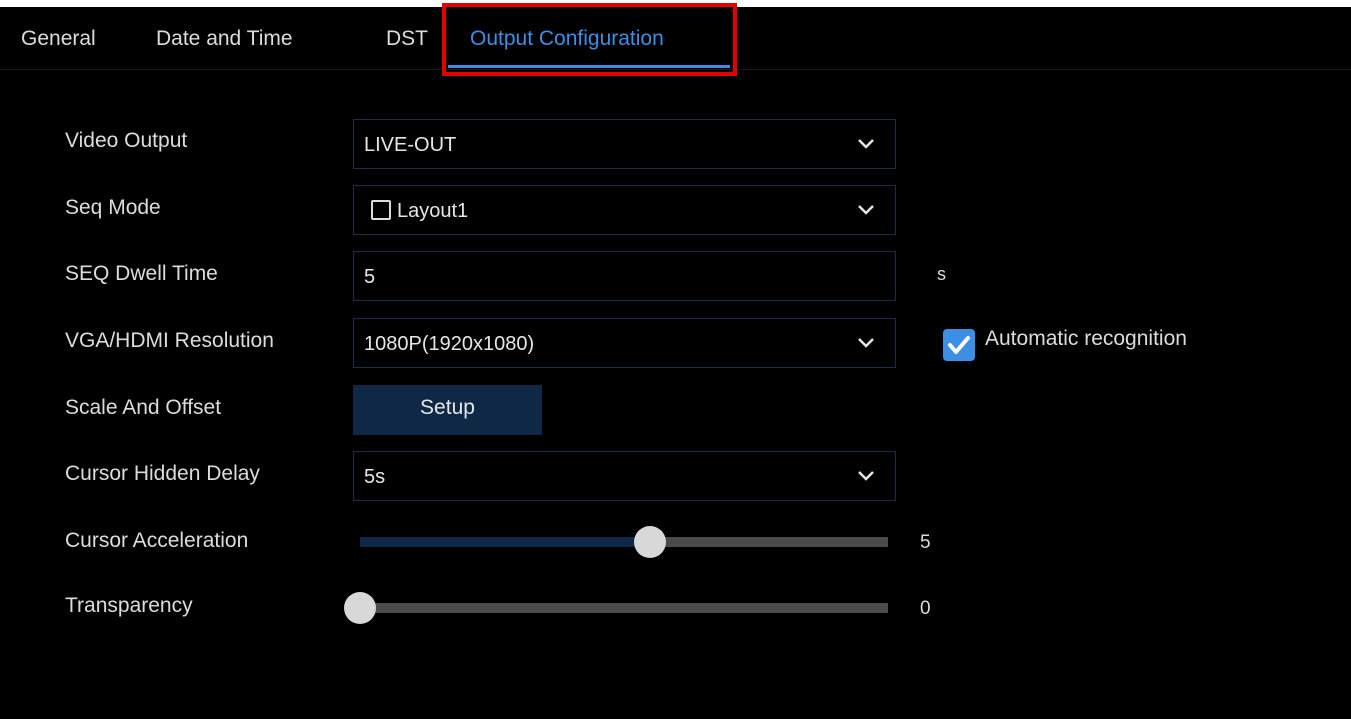 The height and width of the screenshot is (719, 1351). What do you see at coordinates (650, 542) in the screenshot?
I see `cursor-acceleration-thumb` at bounding box center [650, 542].